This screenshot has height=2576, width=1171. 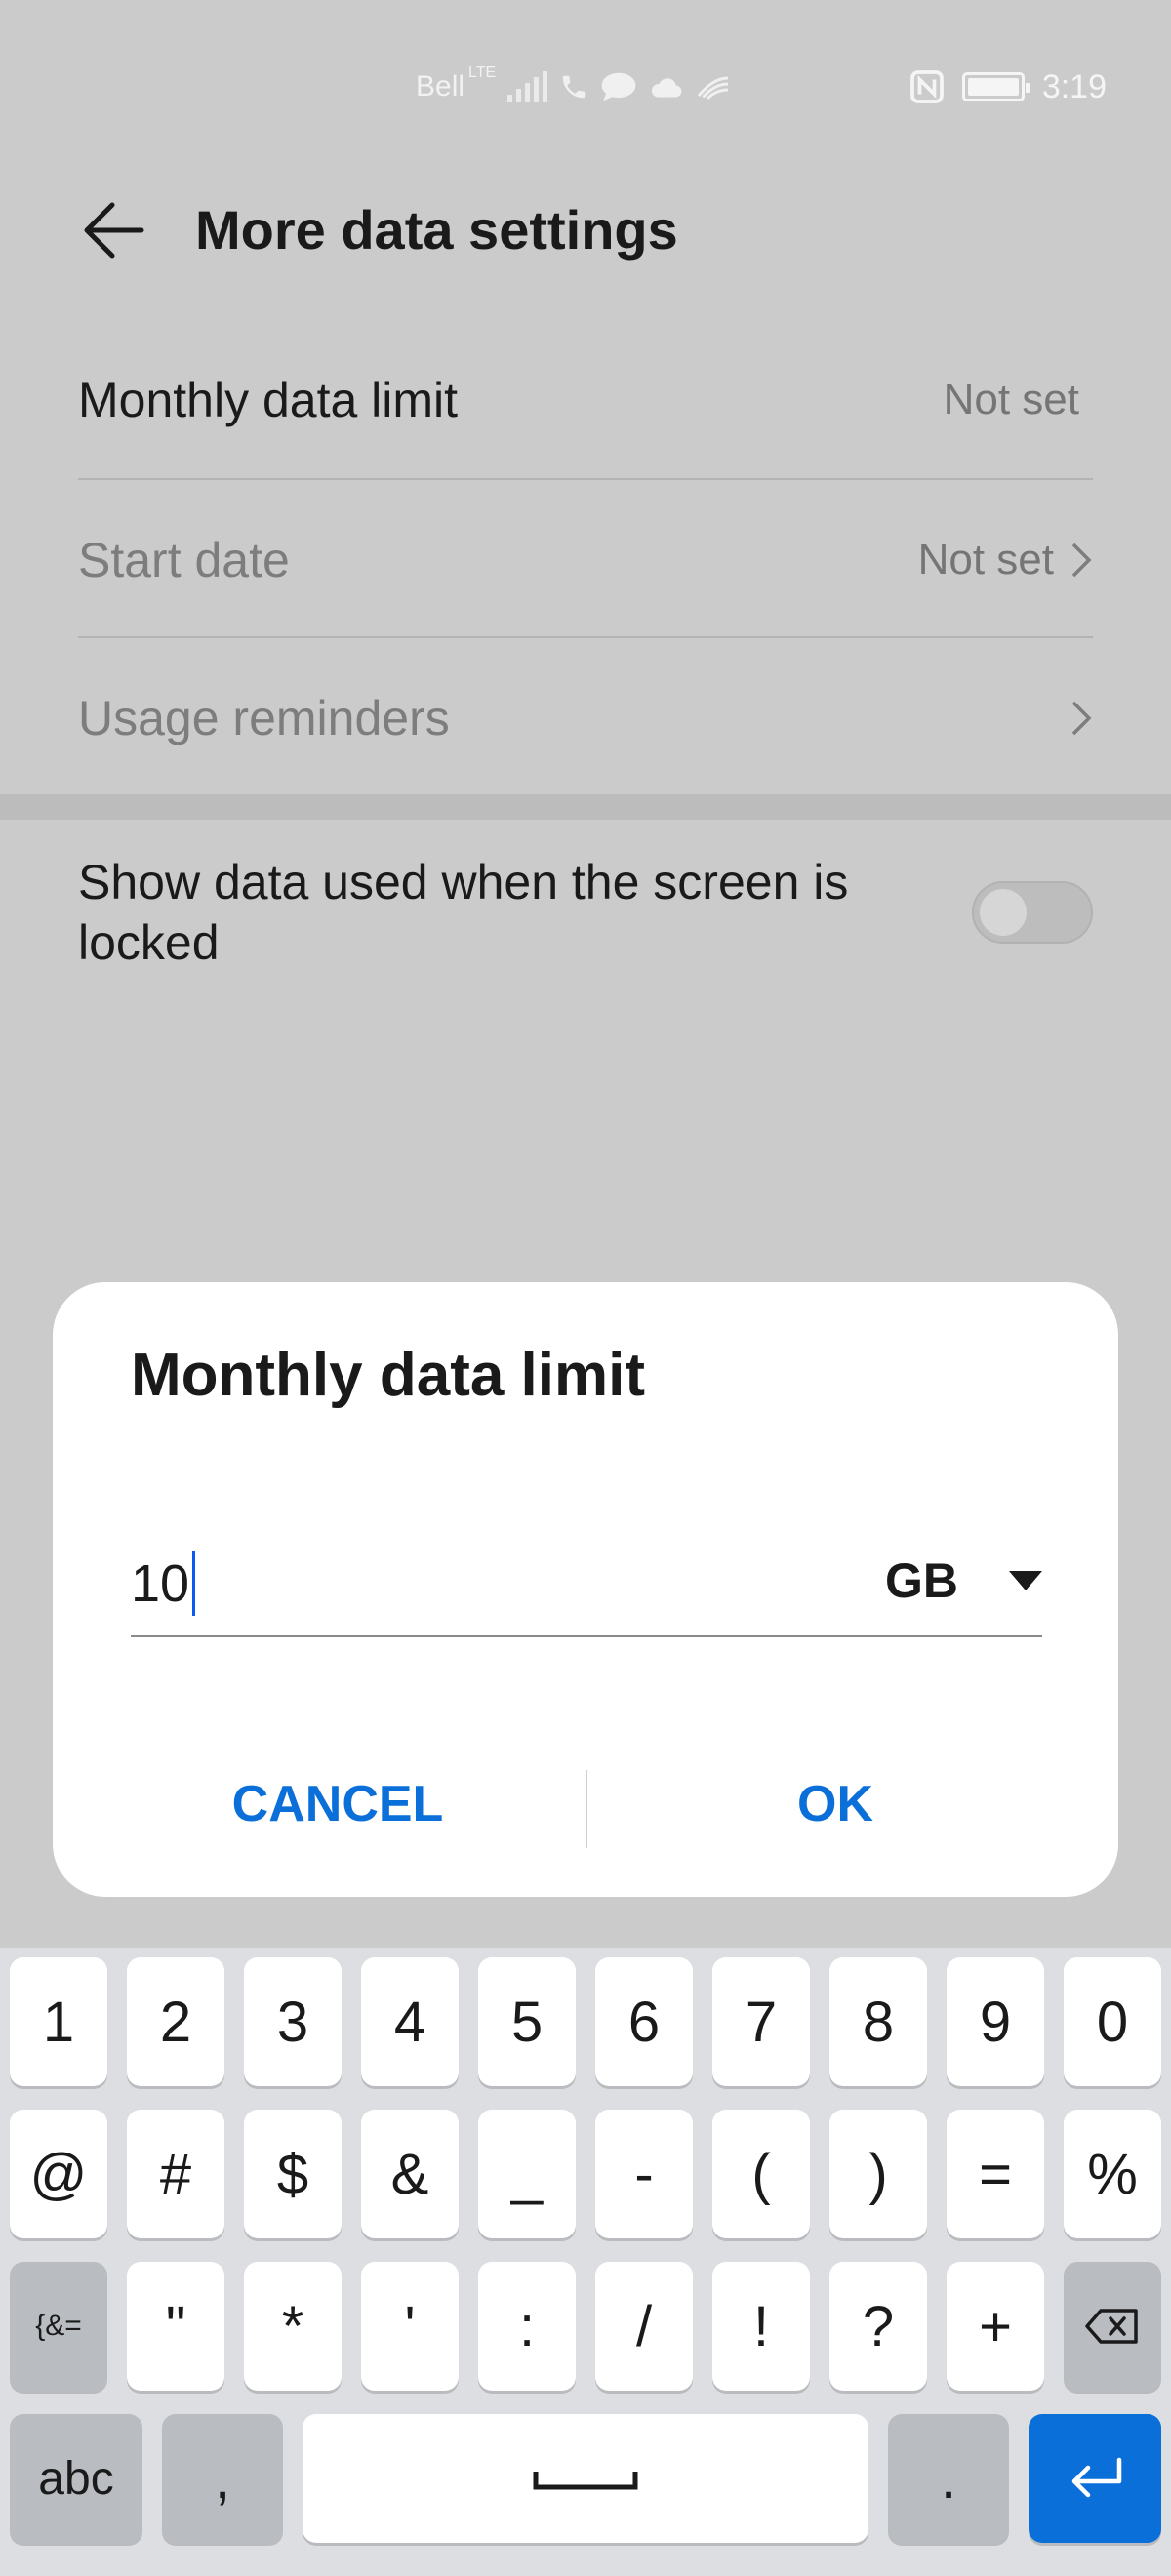 I want to click on status-left: Bell LTE, so click(x=573, y=86).